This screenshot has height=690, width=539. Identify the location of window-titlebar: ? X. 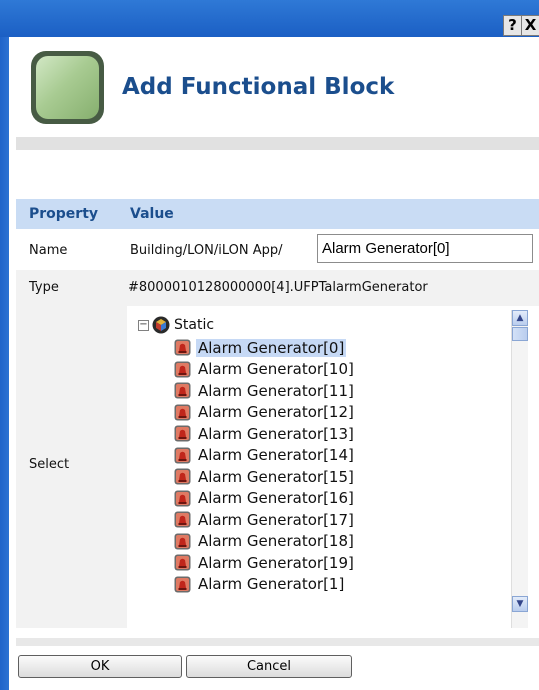
(269, 18).